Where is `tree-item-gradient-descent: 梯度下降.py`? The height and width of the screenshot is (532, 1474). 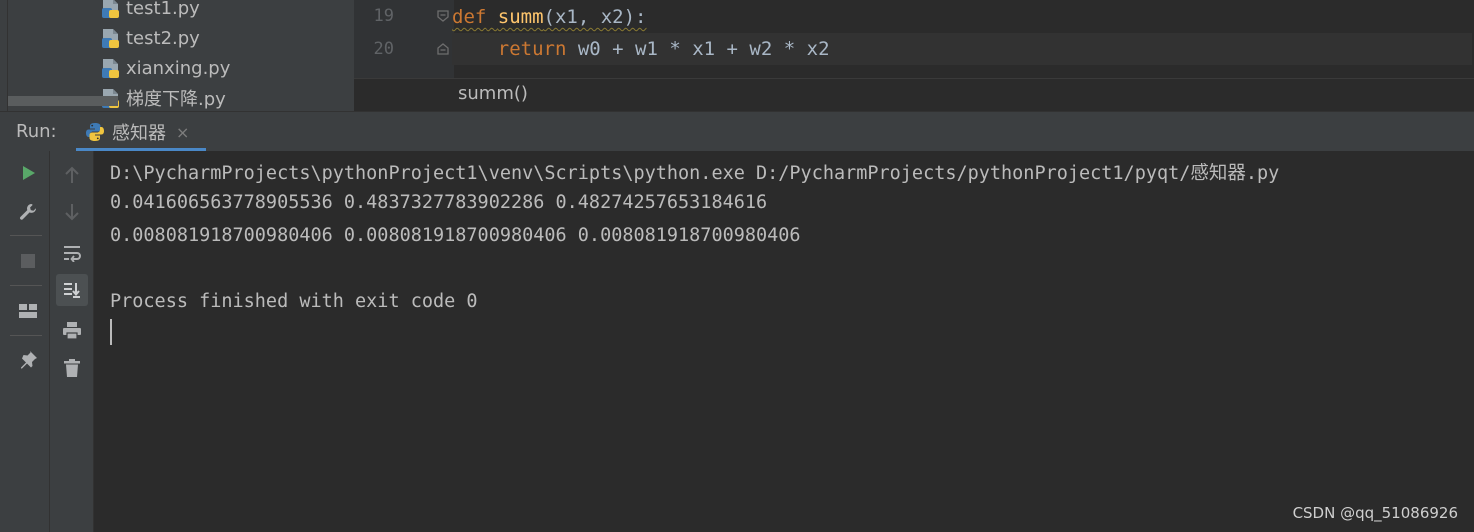
tree-item-gradient-descent: 梯度下降.py is located at coordinates (163, 97).